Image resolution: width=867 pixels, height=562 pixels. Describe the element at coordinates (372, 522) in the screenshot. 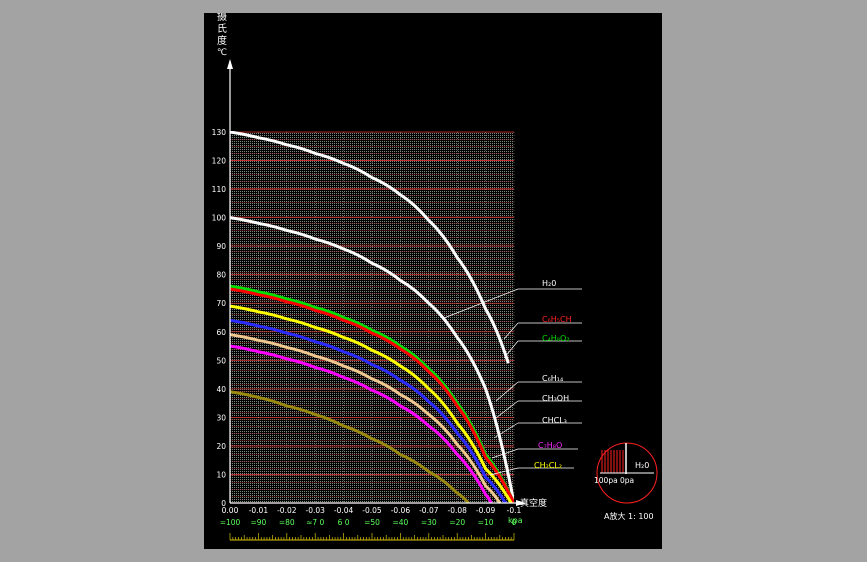

I see `x-tick-label-secondary: =50` at that location.